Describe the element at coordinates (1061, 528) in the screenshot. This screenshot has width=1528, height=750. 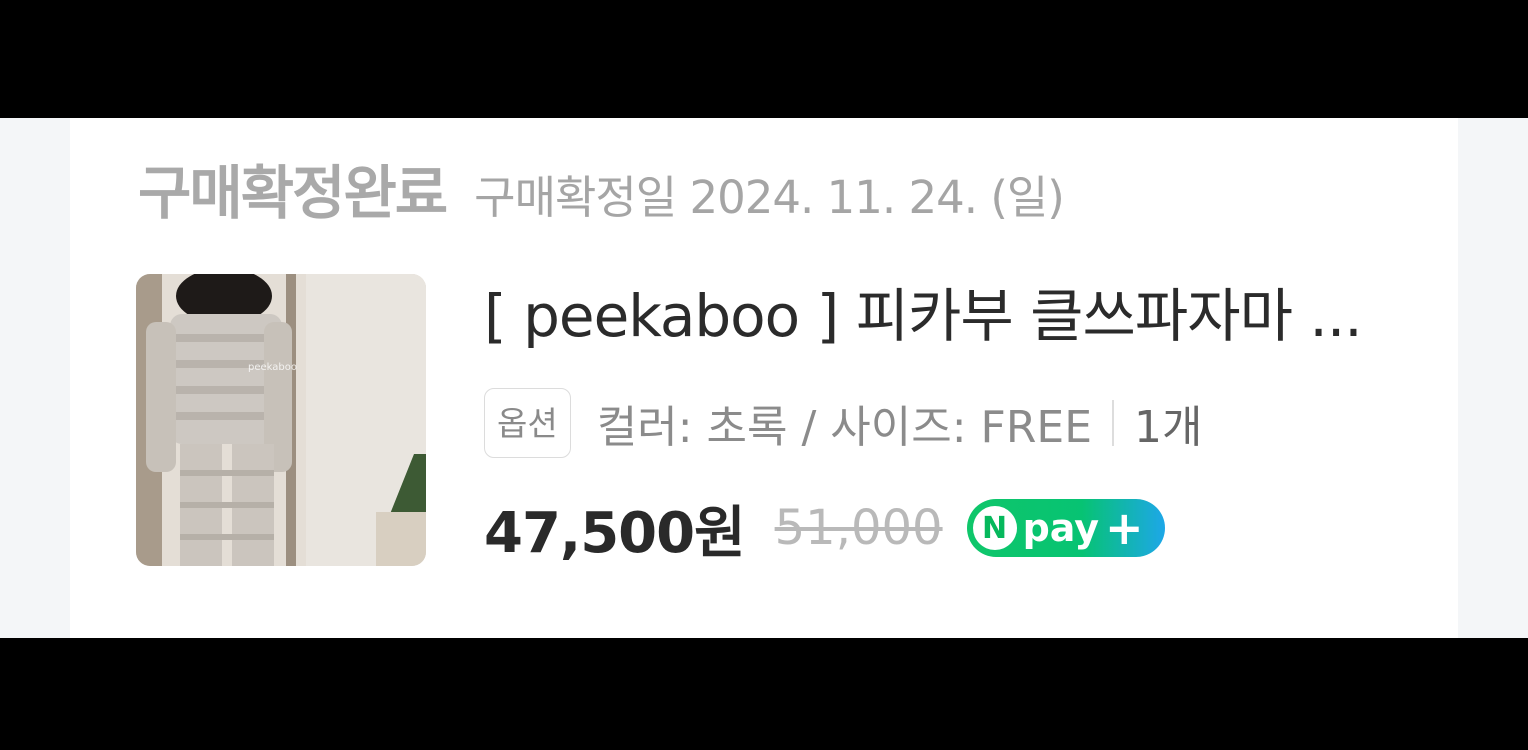
I see `npay-label: pay` at that location.